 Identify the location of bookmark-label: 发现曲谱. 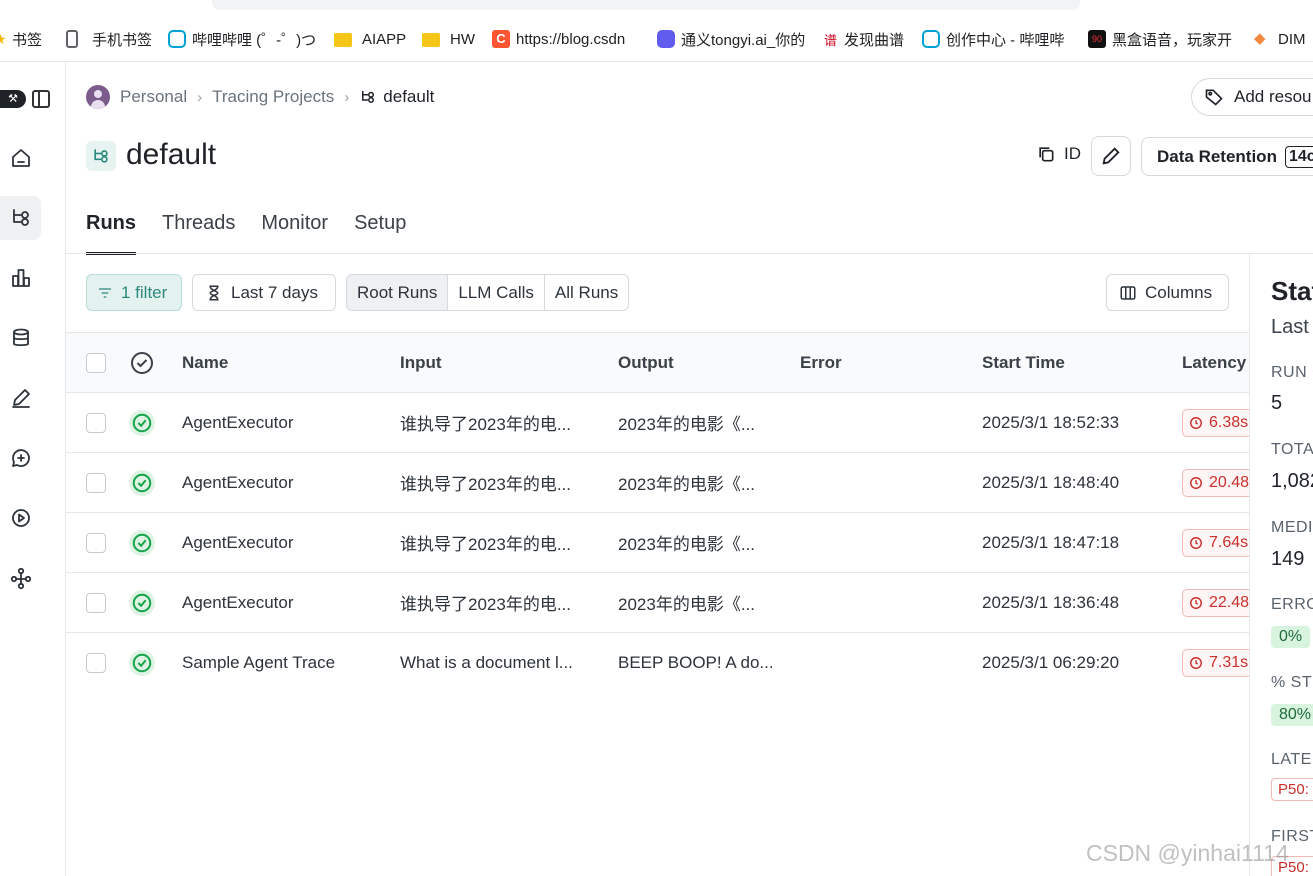
(874, 40).